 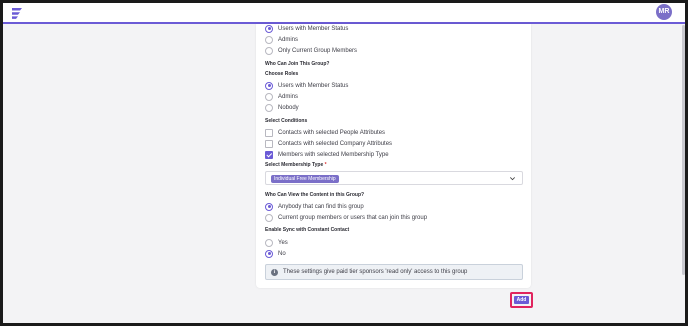 What do you see at coordinates (17, 13) in the screenshot?
I see `app-logo-icon` at bounding box center [17, 13].